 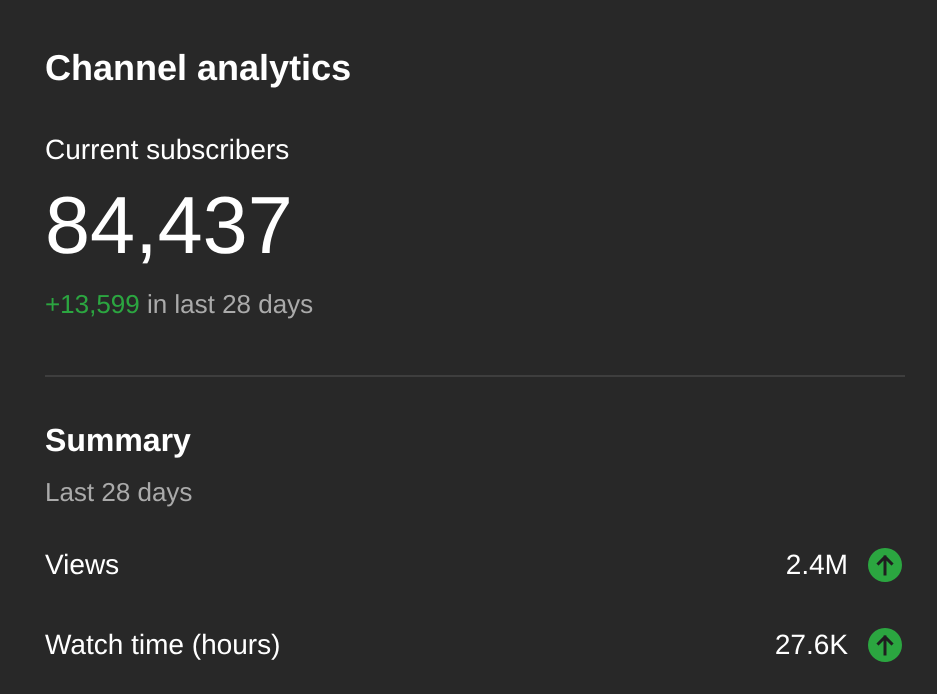 I want to click on metric-label: Watch time (hours), so click(x=162, y=645).